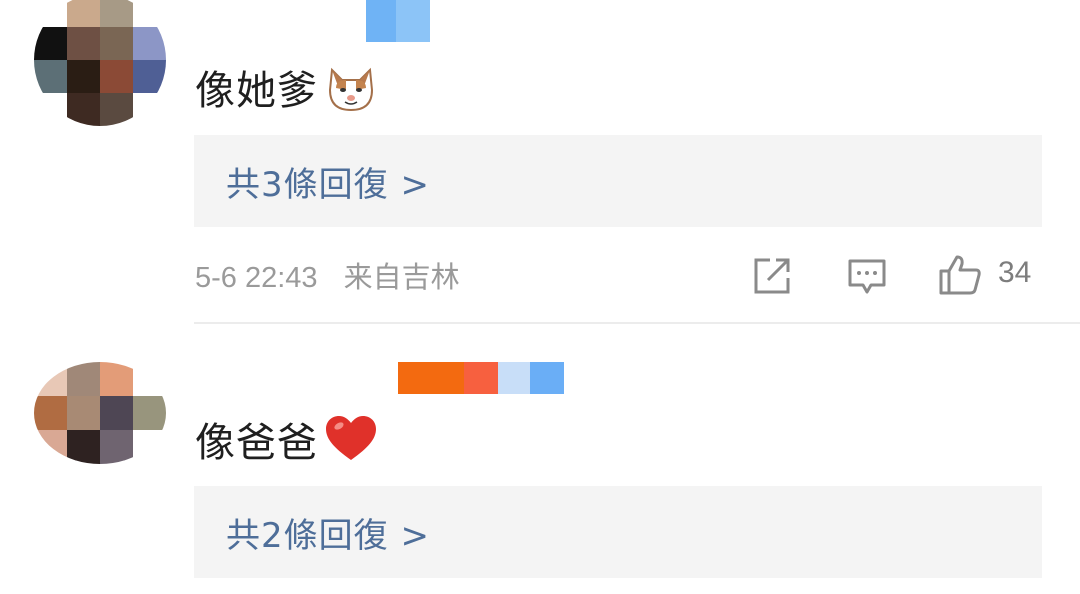 This screenshot has width=1080, height=594. I want to click on divider, so click(637, 323).